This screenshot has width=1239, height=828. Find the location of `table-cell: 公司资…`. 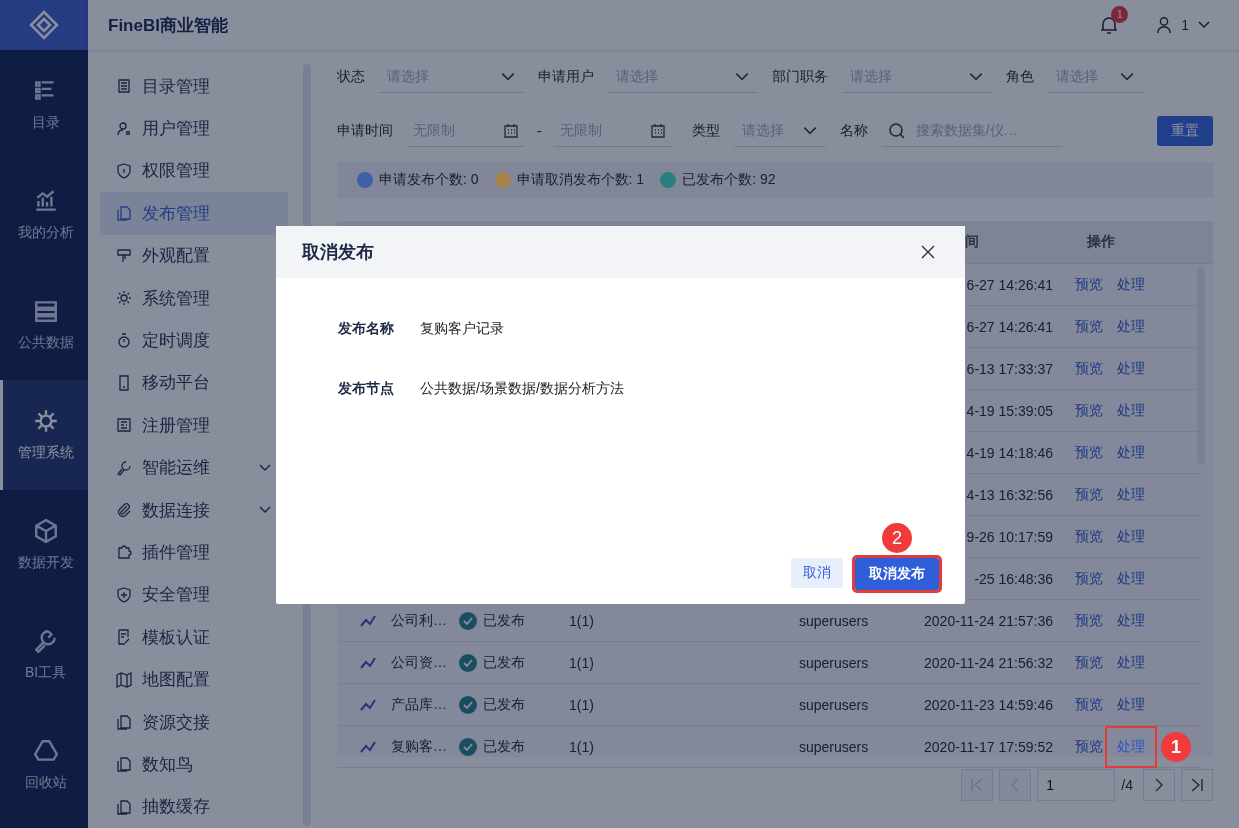

table-cell: 公司资… is located at coordinates (419, 661).